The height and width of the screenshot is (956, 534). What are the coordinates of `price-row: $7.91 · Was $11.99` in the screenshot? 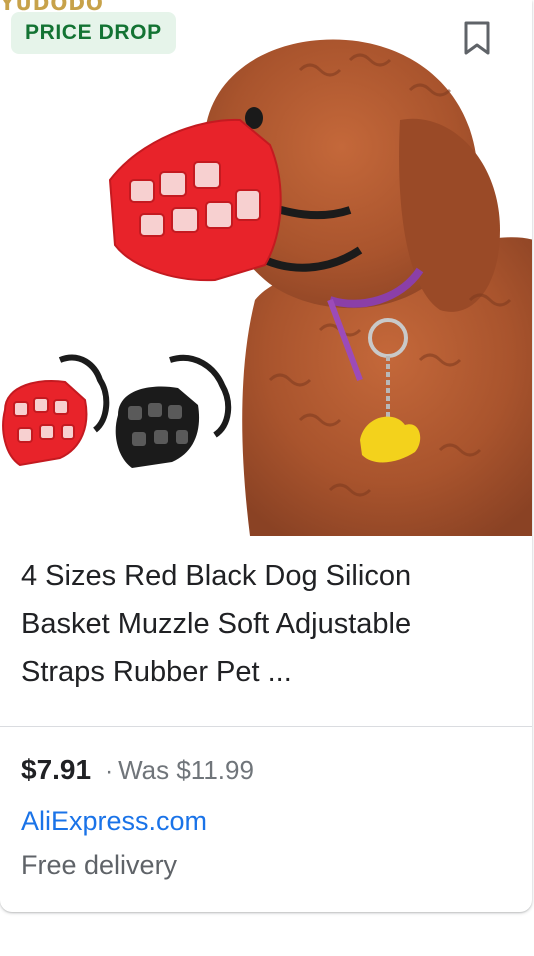 It's located at (137, 770).